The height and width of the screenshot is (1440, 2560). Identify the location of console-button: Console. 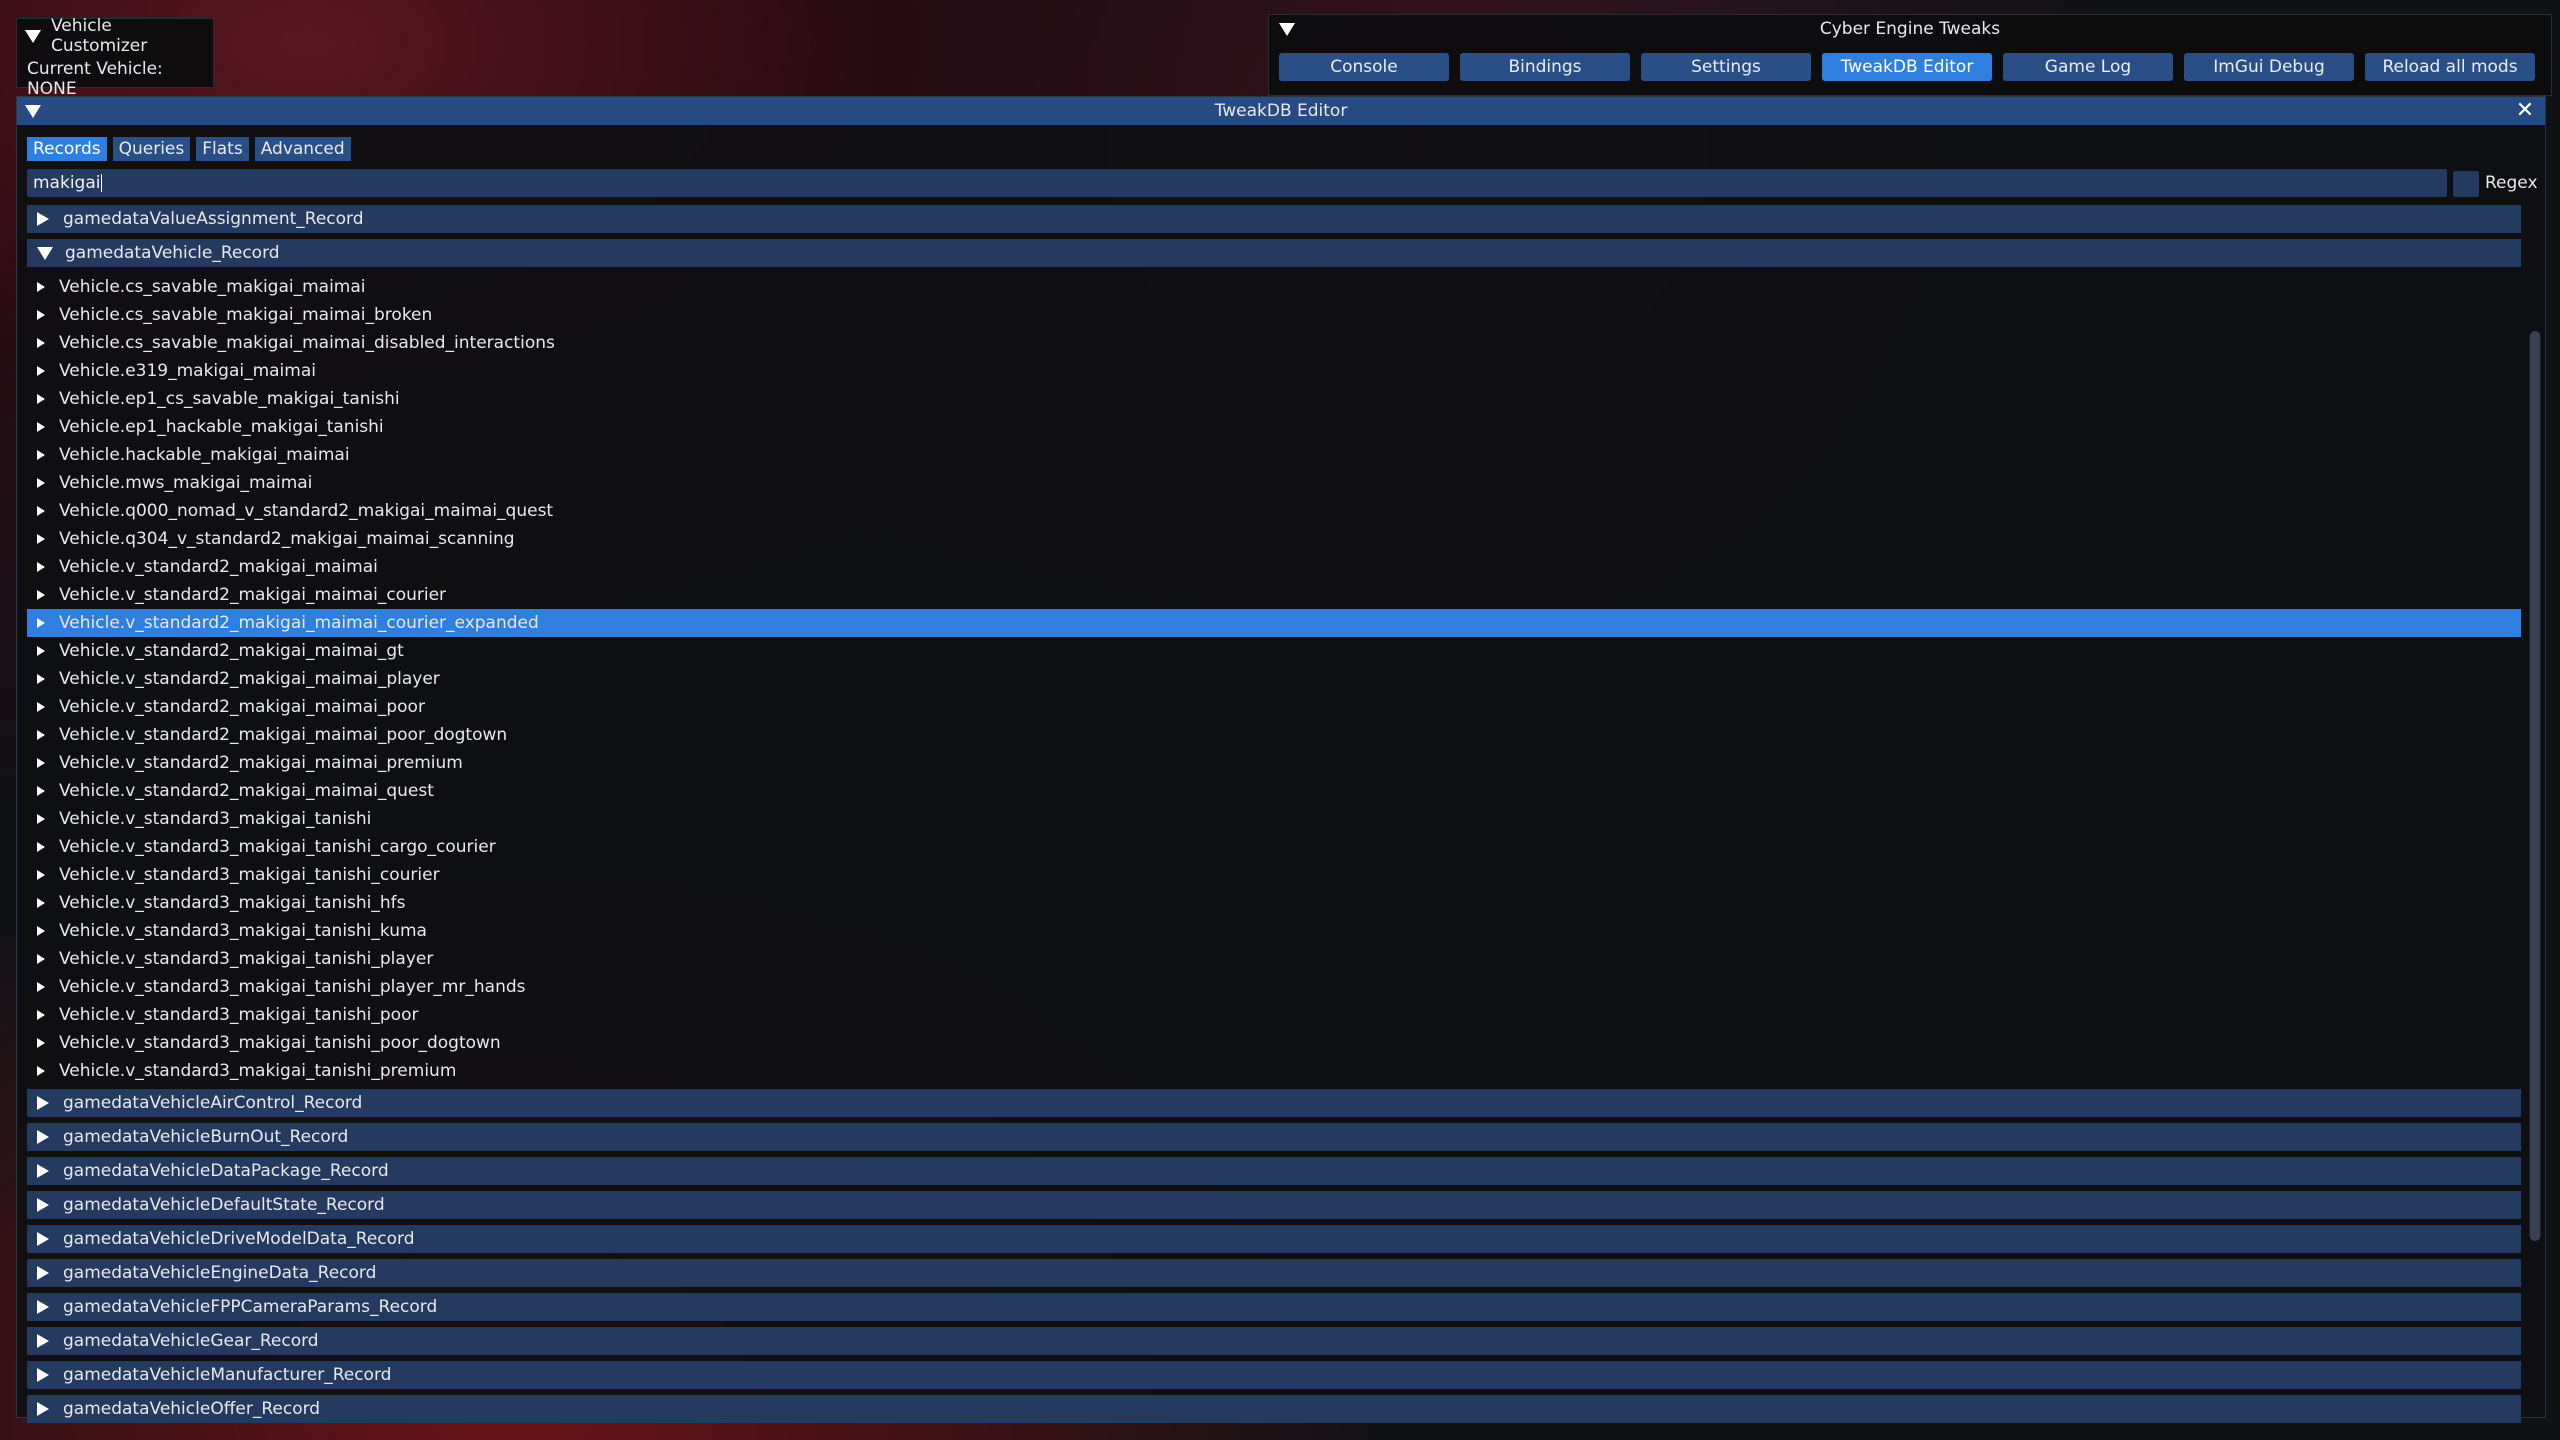
(1364, 67).